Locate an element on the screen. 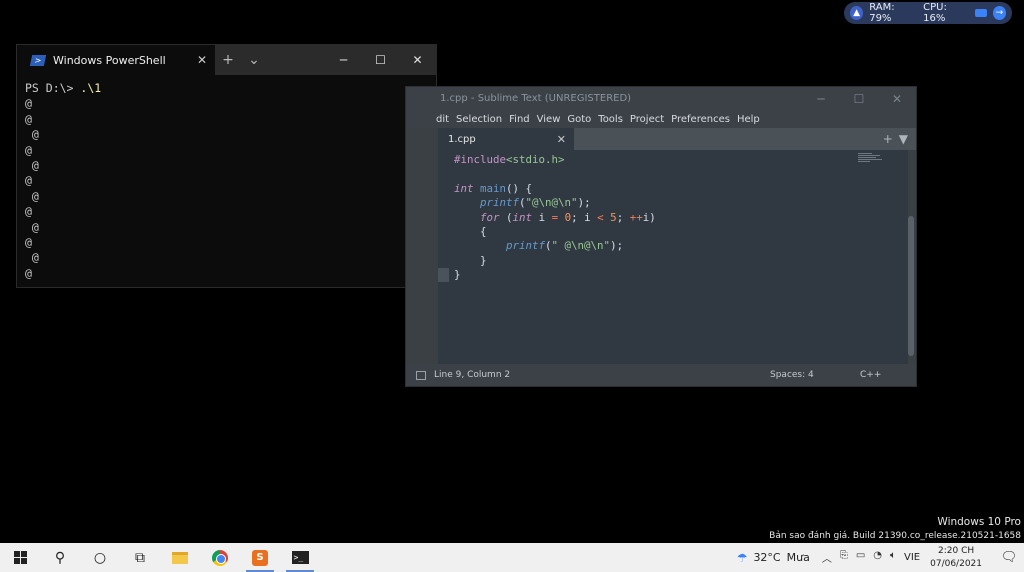 Image resolution: width=1024 pixels, height=572 pixels. resource-monitor: ▲ RAM: 79% CPU: 16% → is located at coordinates (928, 13).